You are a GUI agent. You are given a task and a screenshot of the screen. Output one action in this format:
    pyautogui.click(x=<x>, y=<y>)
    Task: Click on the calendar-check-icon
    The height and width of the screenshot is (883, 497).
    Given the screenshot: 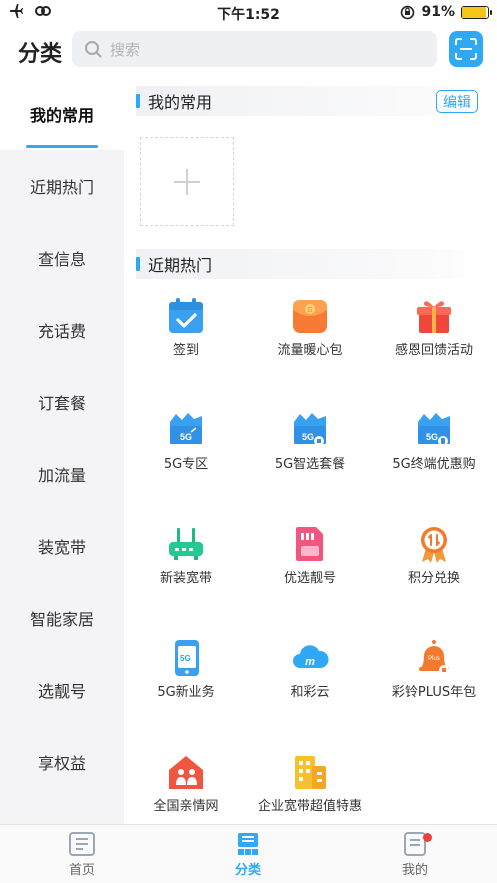 What is the action you would take?
    pyautogui.click(x=186, y=315)
    